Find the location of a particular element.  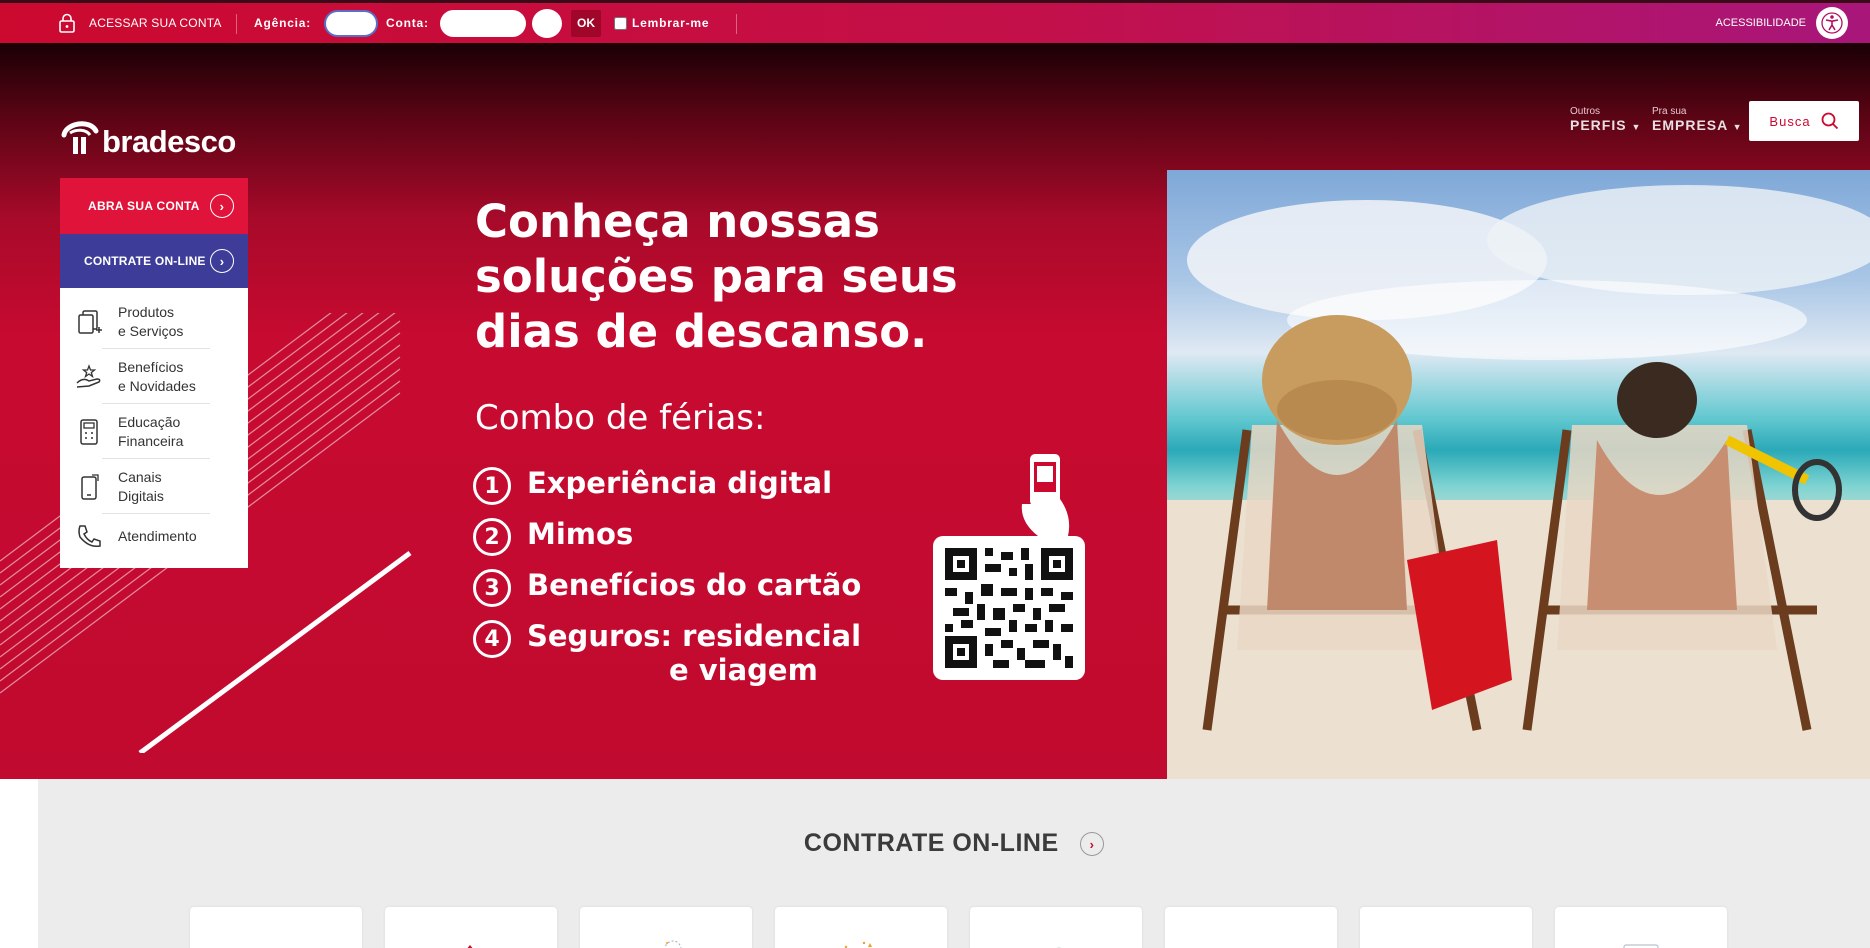

logo-text: bradesco is located at coordinates (169, 141).